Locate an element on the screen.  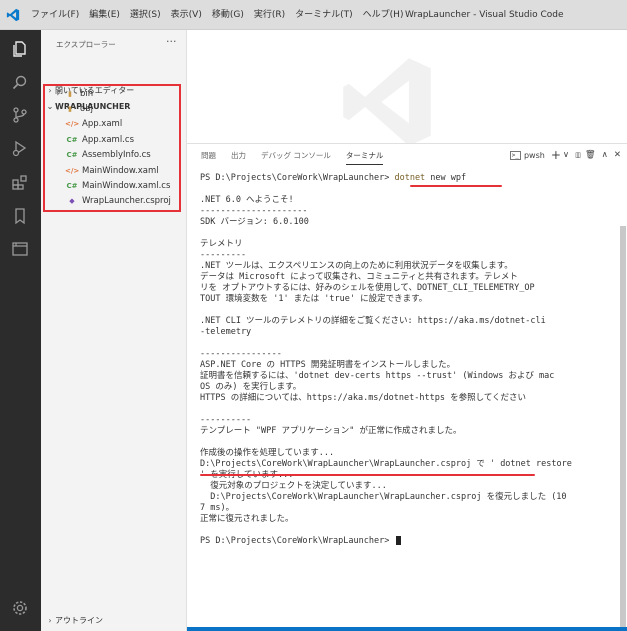
prompt-text: PS D:\Projects\CoreWork\WrapLauncher> is located at coordinates (297, 178).